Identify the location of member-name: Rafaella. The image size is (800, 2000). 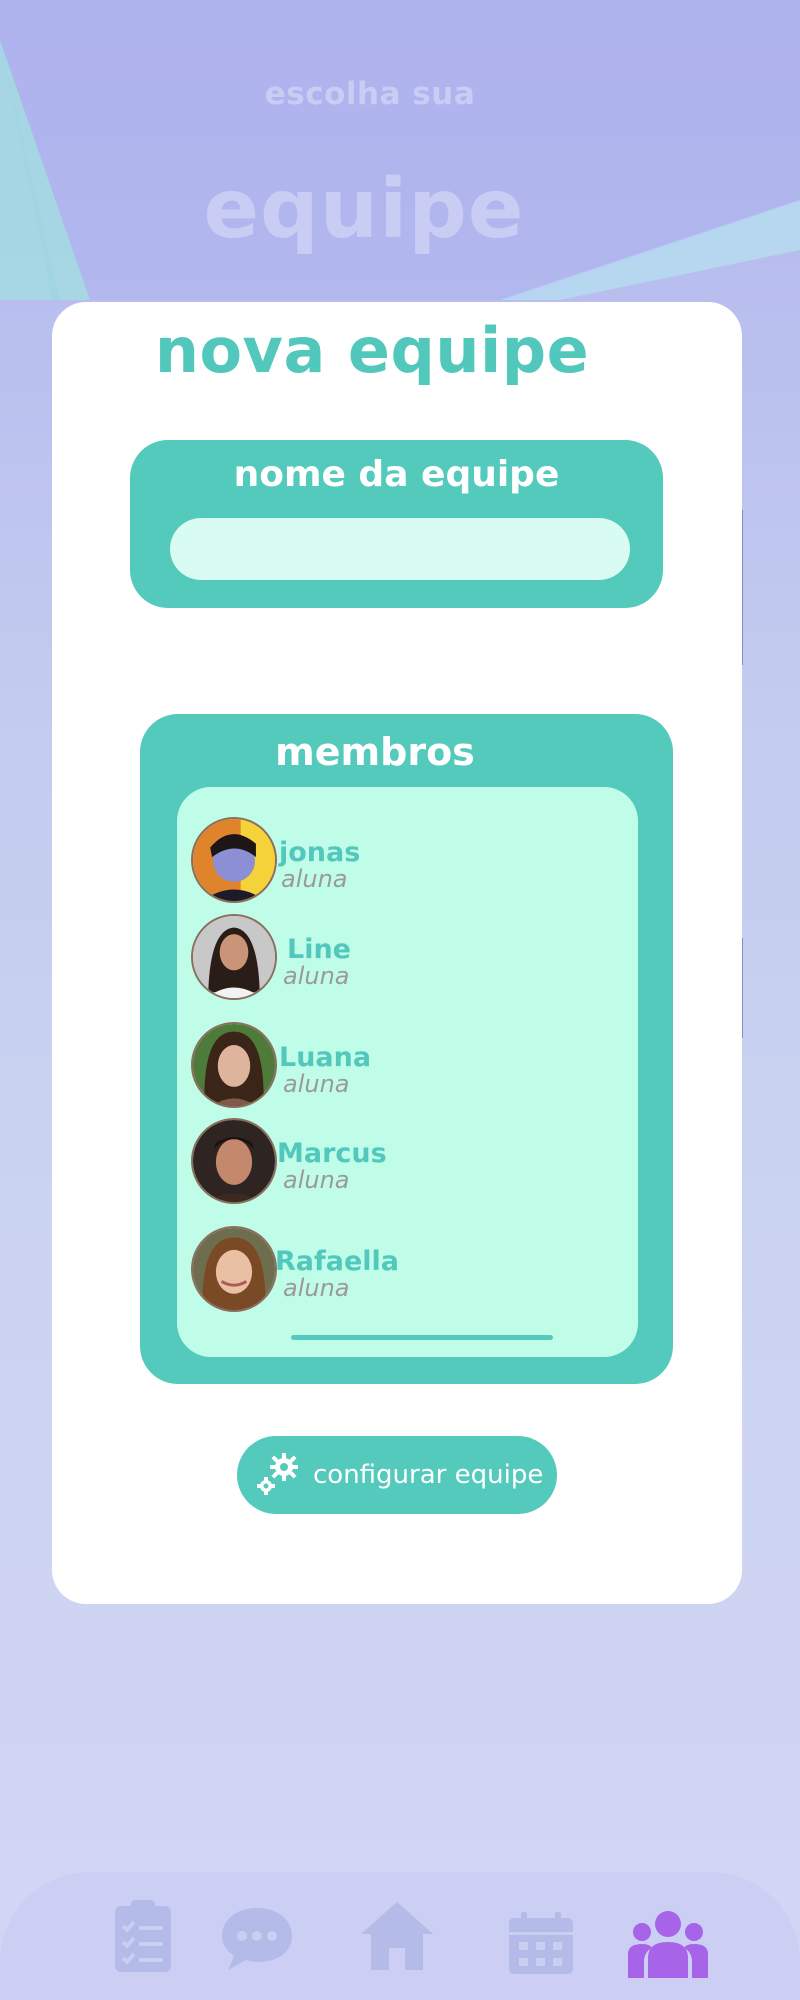
(337, 1261).